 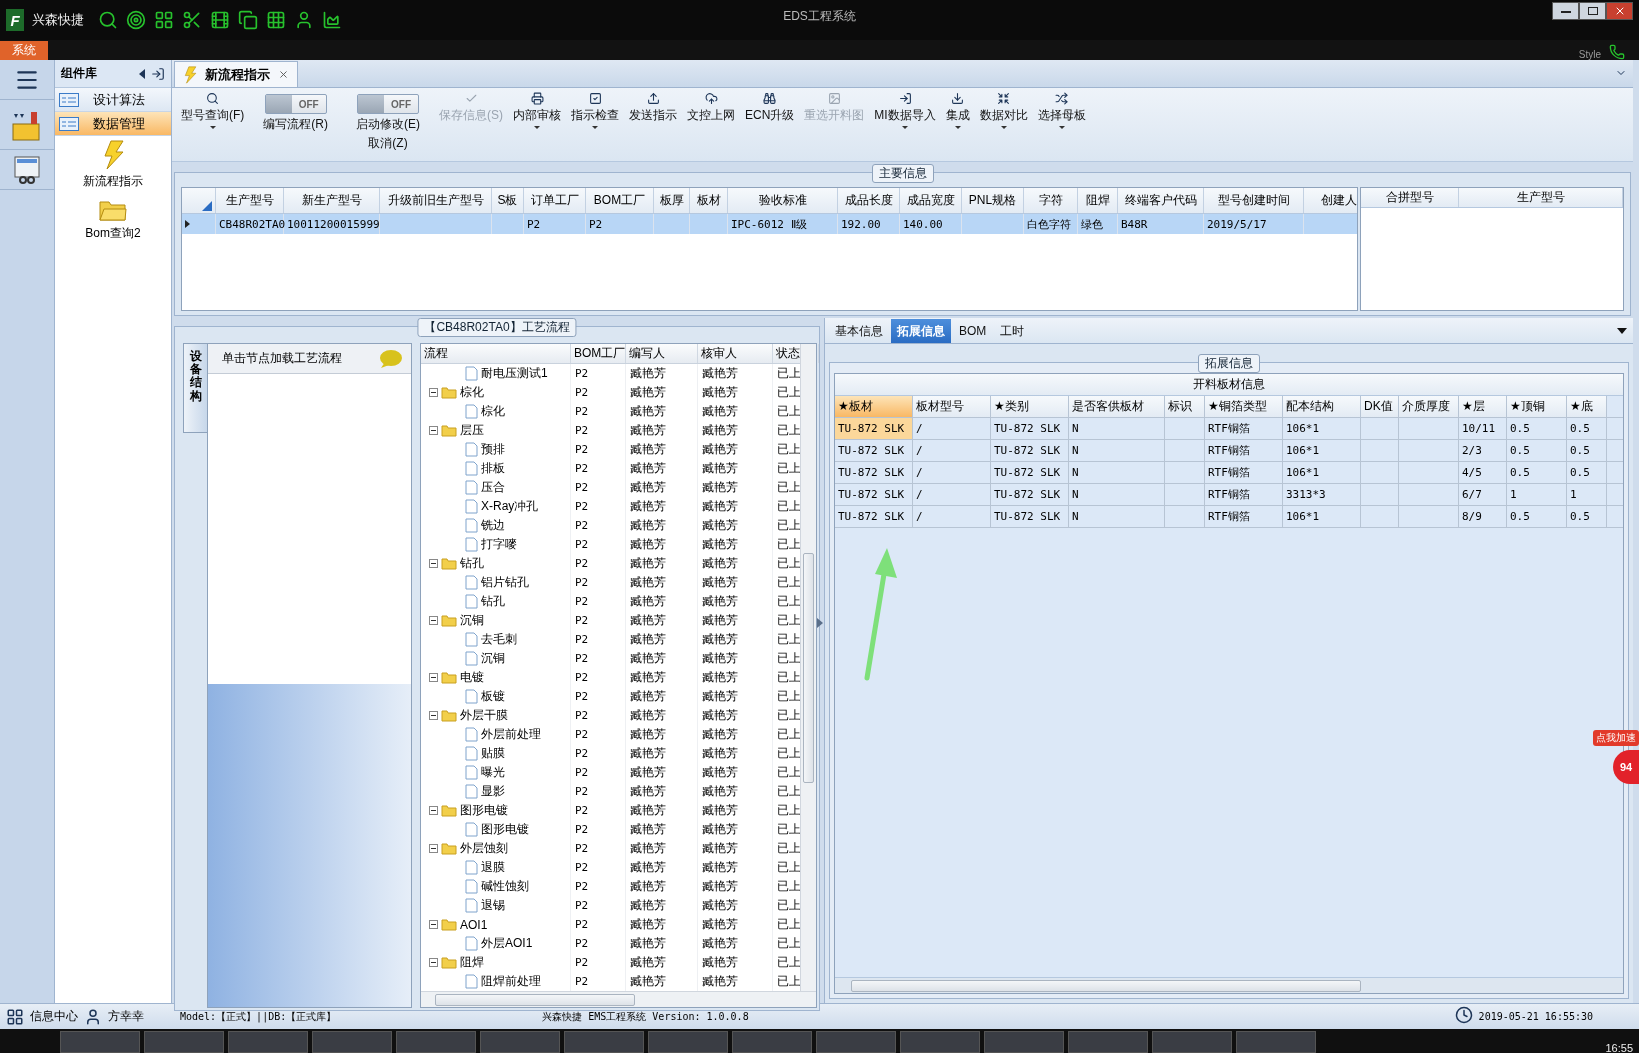 What do you see at coordinates (195, 388) in the screenshot?
I see `side-tab: 设备结构` at bounding box center [195, 388].